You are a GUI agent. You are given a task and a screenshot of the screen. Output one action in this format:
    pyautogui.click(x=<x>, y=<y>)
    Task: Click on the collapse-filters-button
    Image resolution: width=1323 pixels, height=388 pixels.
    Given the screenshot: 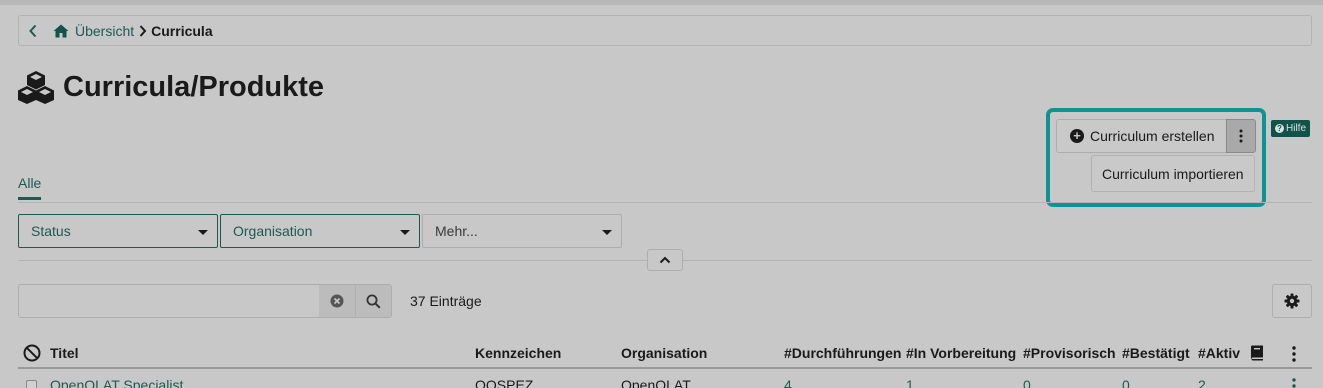 What is the action you would take?
    pyautogui.click(x=665, y=260)
    